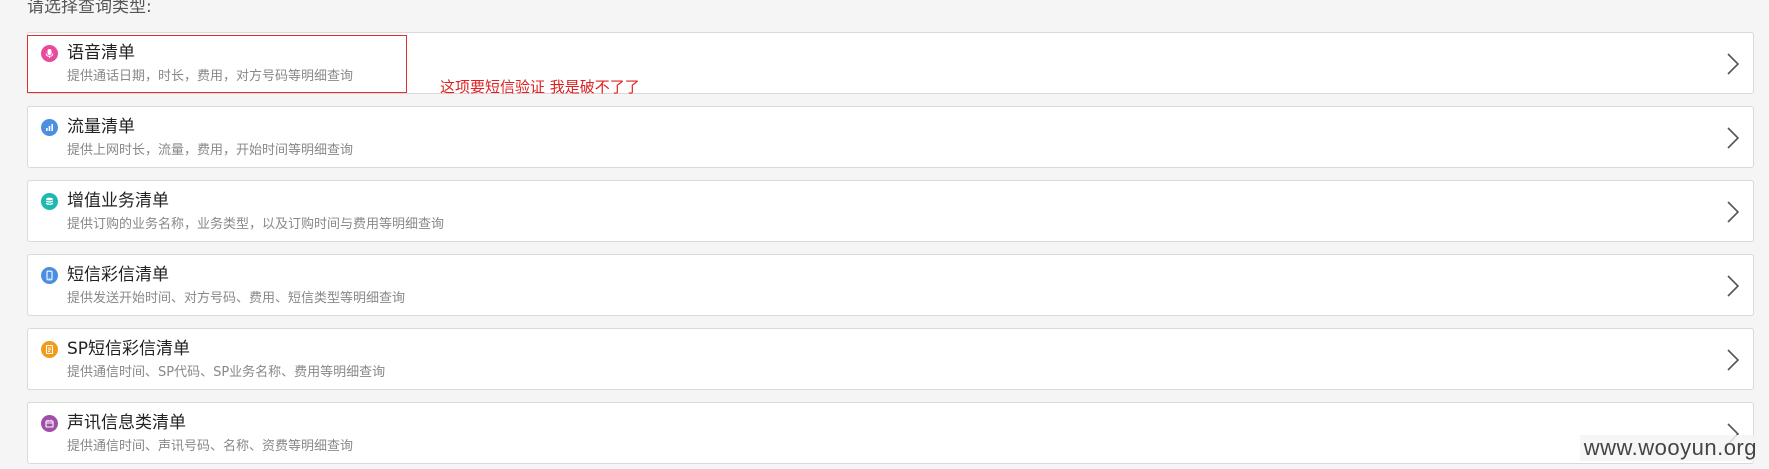 The width and height of the screenshot is (1769, 469). I want to click on query-item-voice: 语音清单 提供通话日期，时长，费用，对方号码等明细查询, so click(890, 63).